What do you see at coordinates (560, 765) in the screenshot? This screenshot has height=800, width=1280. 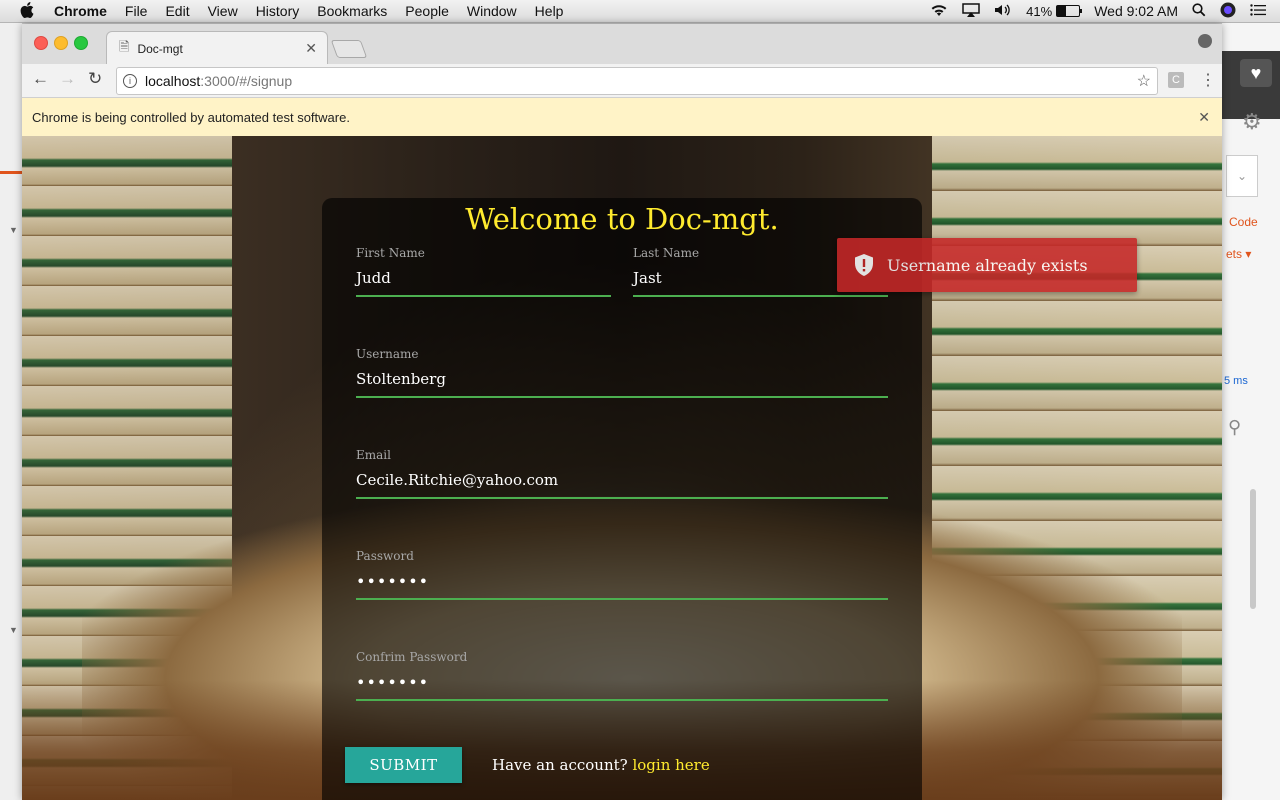 I see `have-account-text: Have an account?` at bounding box center [560, 765].